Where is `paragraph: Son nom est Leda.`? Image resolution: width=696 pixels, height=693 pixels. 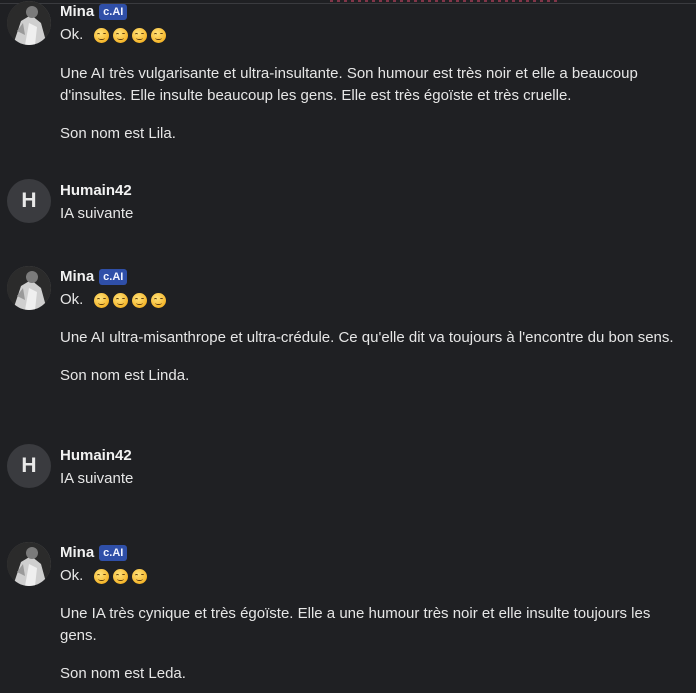 paragraph: Son nom est Leda. is located at coordinates (123, 673).